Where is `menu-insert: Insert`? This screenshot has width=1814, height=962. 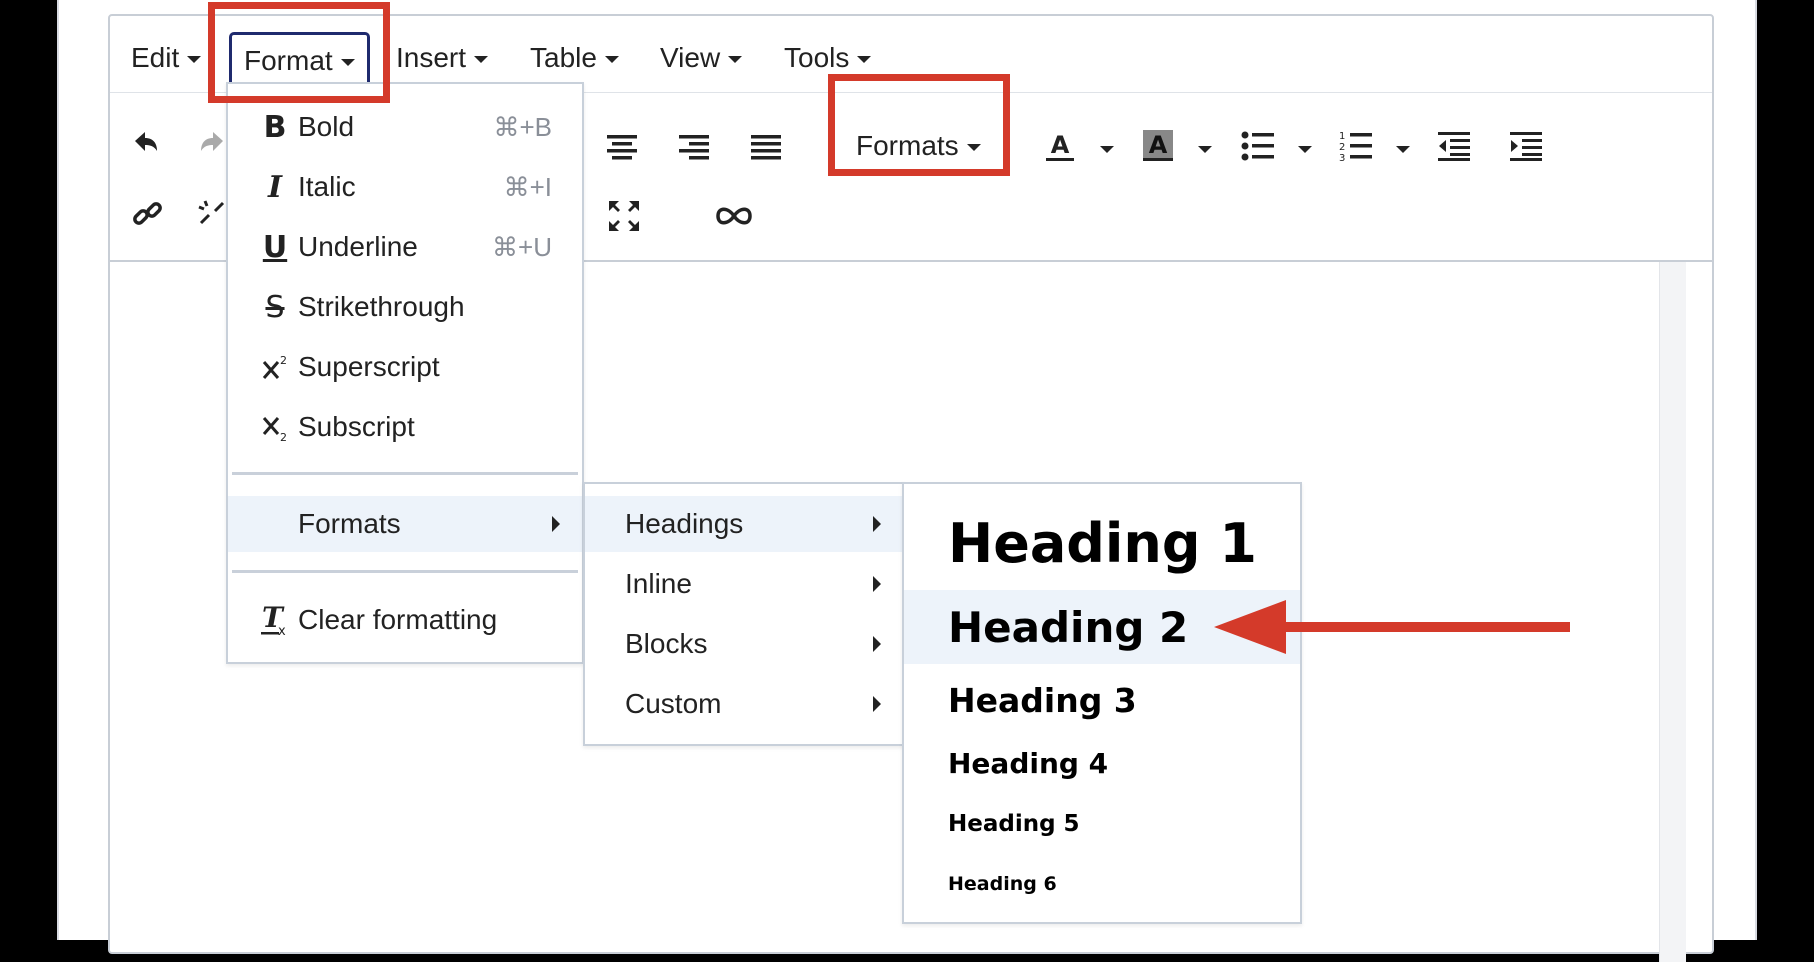
menu-insert: Insert is located at coordinates (442, 58).